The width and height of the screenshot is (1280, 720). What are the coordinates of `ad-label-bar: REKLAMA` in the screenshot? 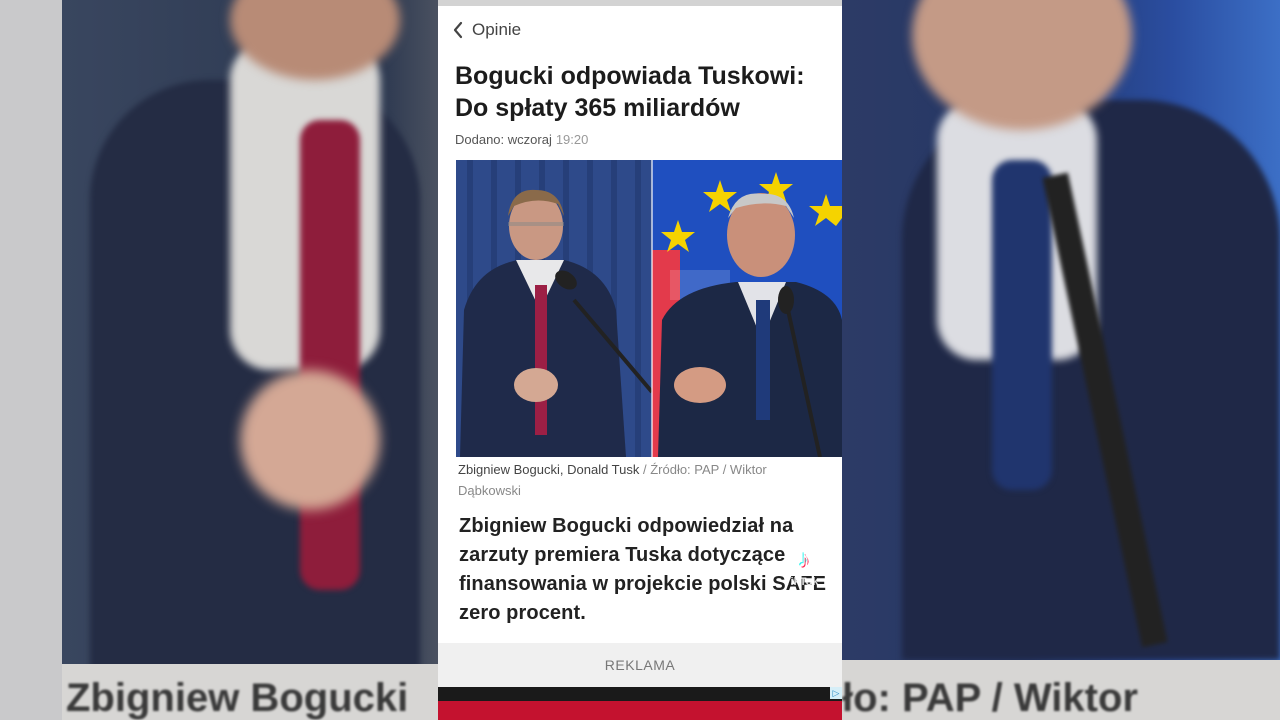 It's located at (640, 665).